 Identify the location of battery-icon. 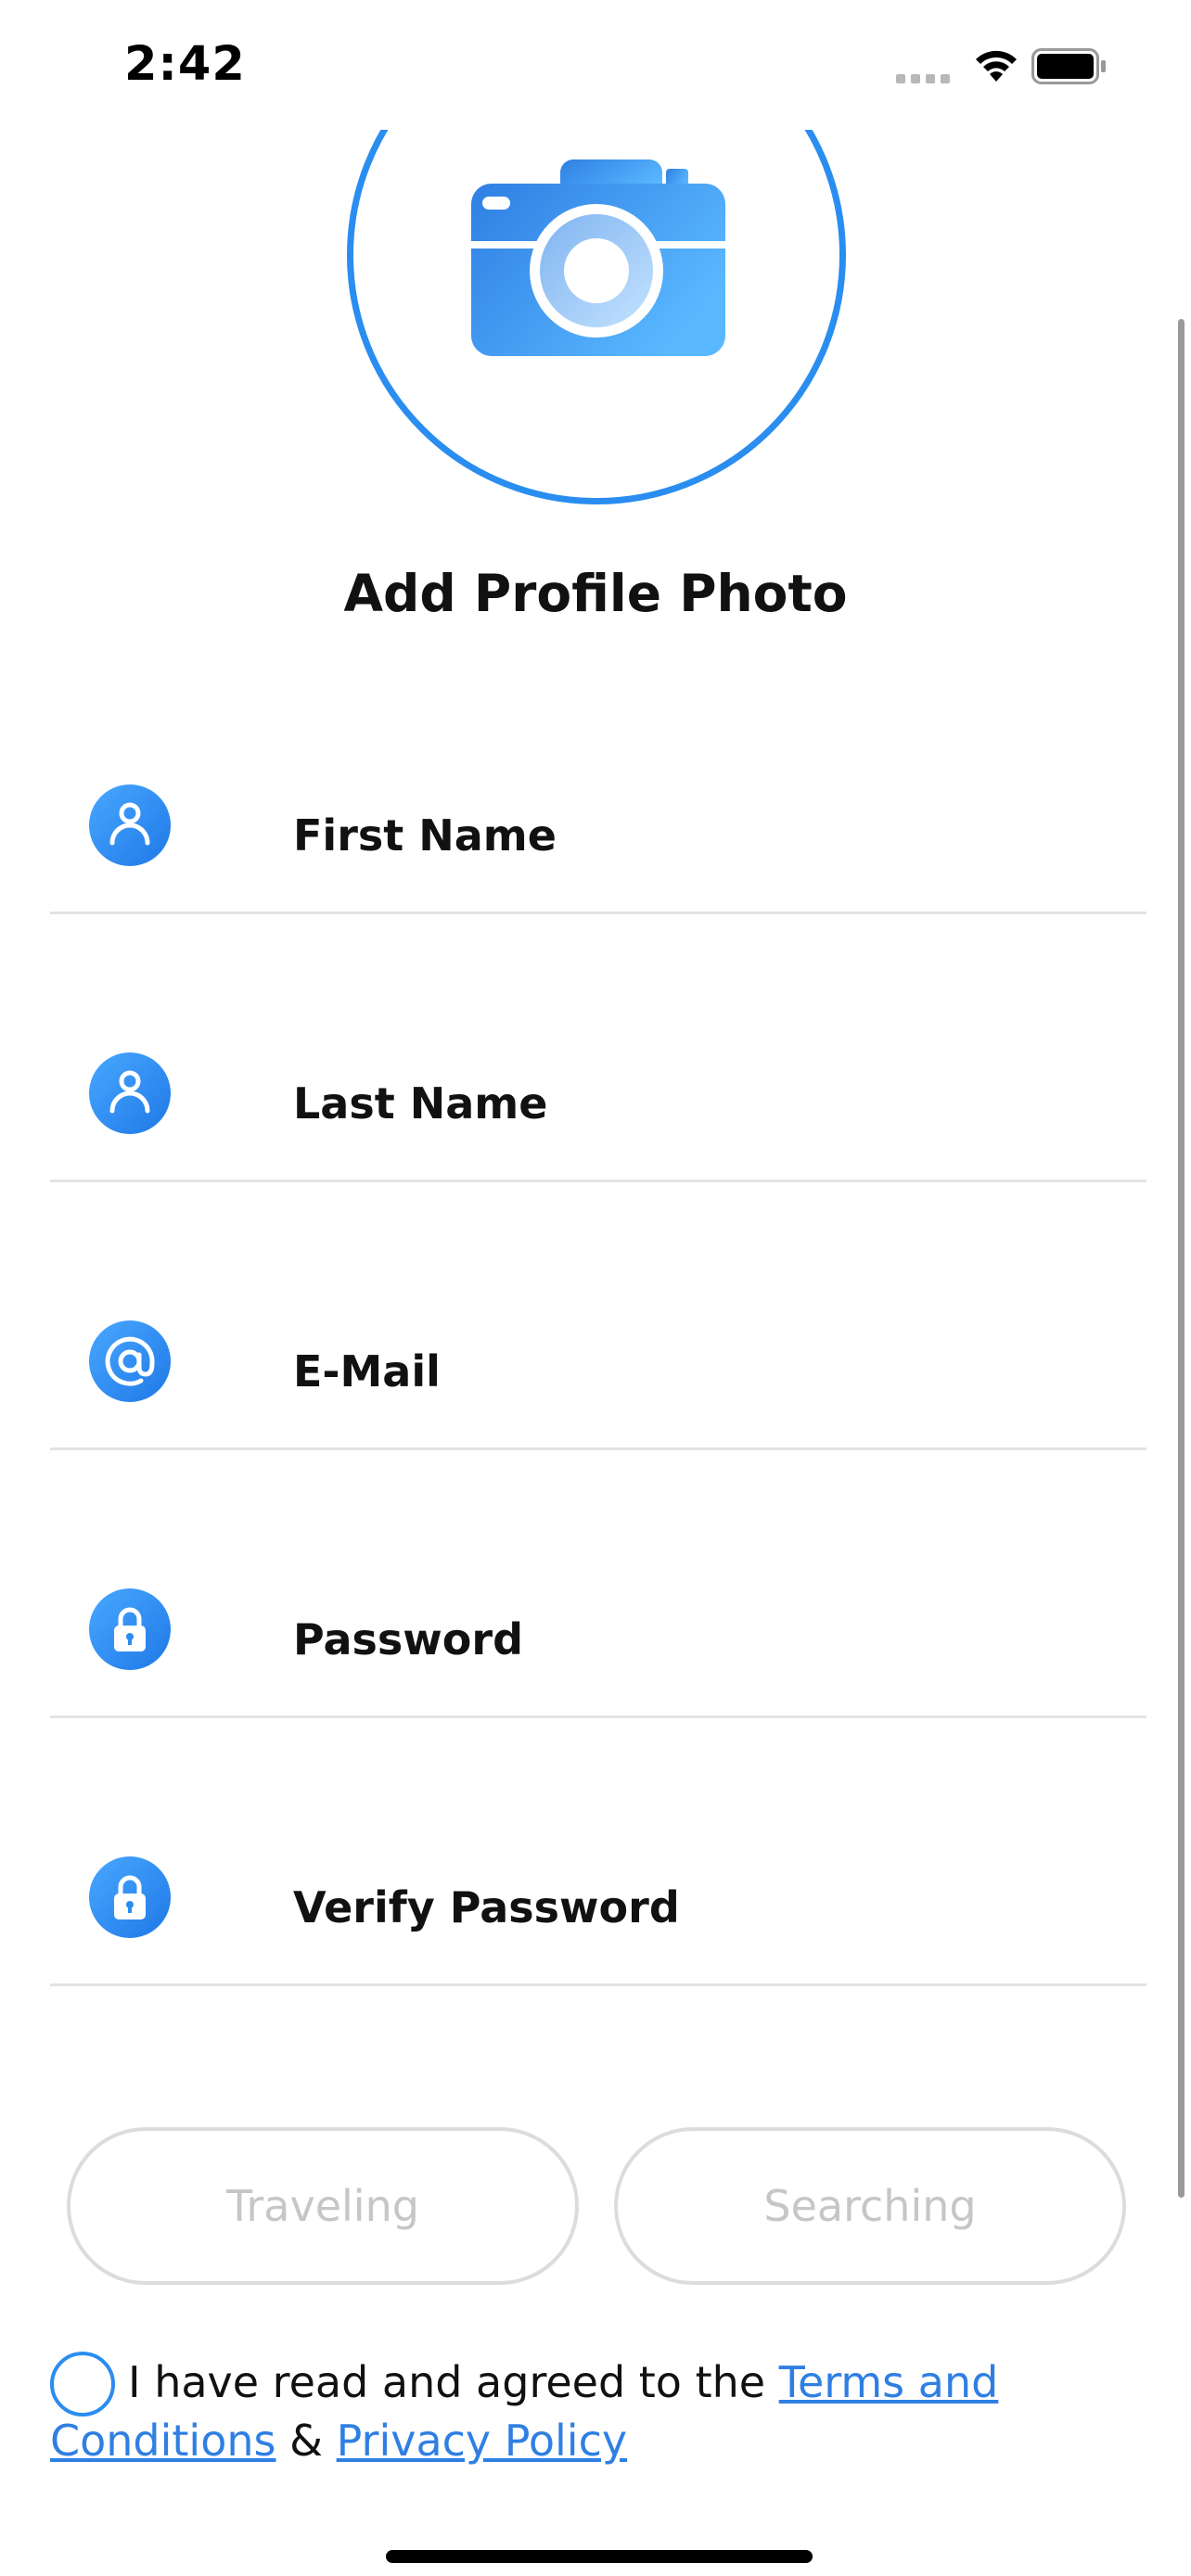
(1068, 66).